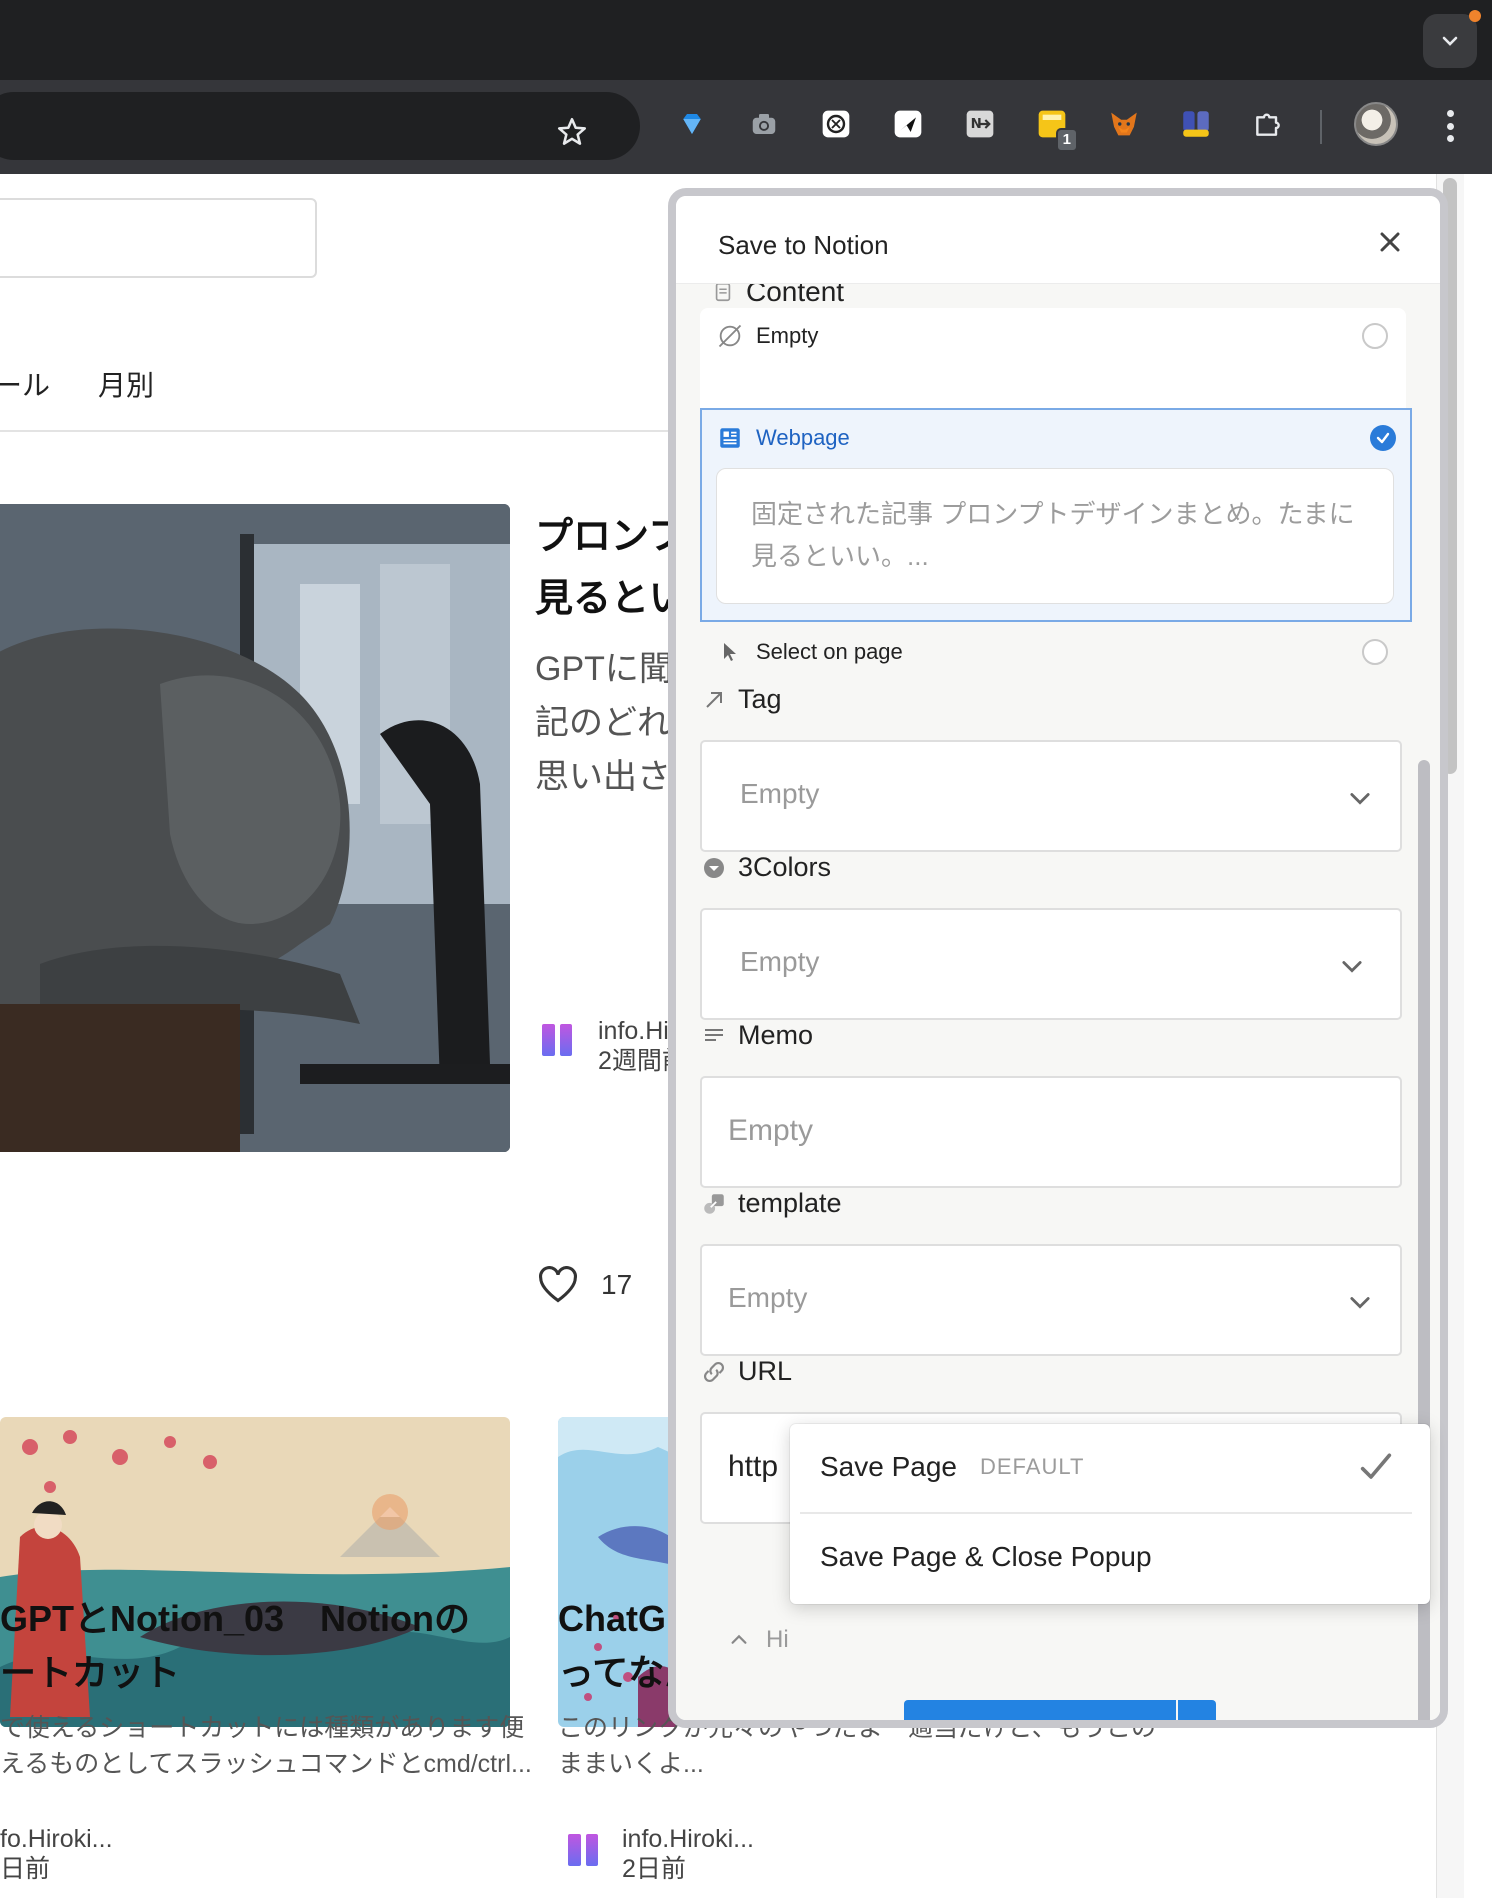 The height and width of the screenshot is (1898, 1492). Describe the element at coordinates (980, 124) in the screenshot. I see `notion-extension-icon: N` at that location.